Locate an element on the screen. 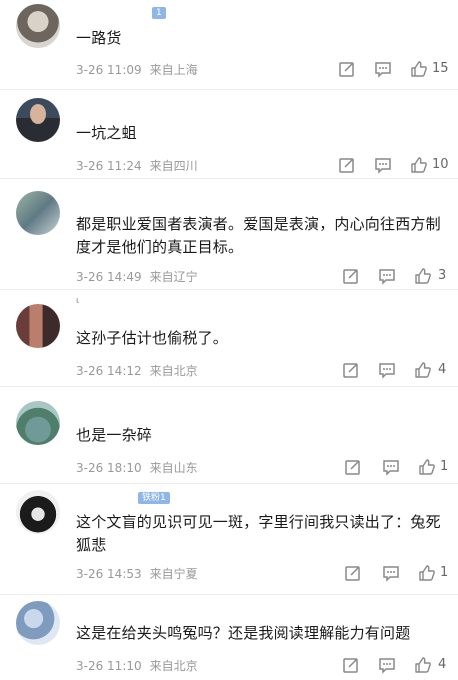 The height and width of the screenshot is (680, 458). comment-item-5: 也是一杂碎 3-26 18:10 来自山东 1 is located at coordinates (229, 435).